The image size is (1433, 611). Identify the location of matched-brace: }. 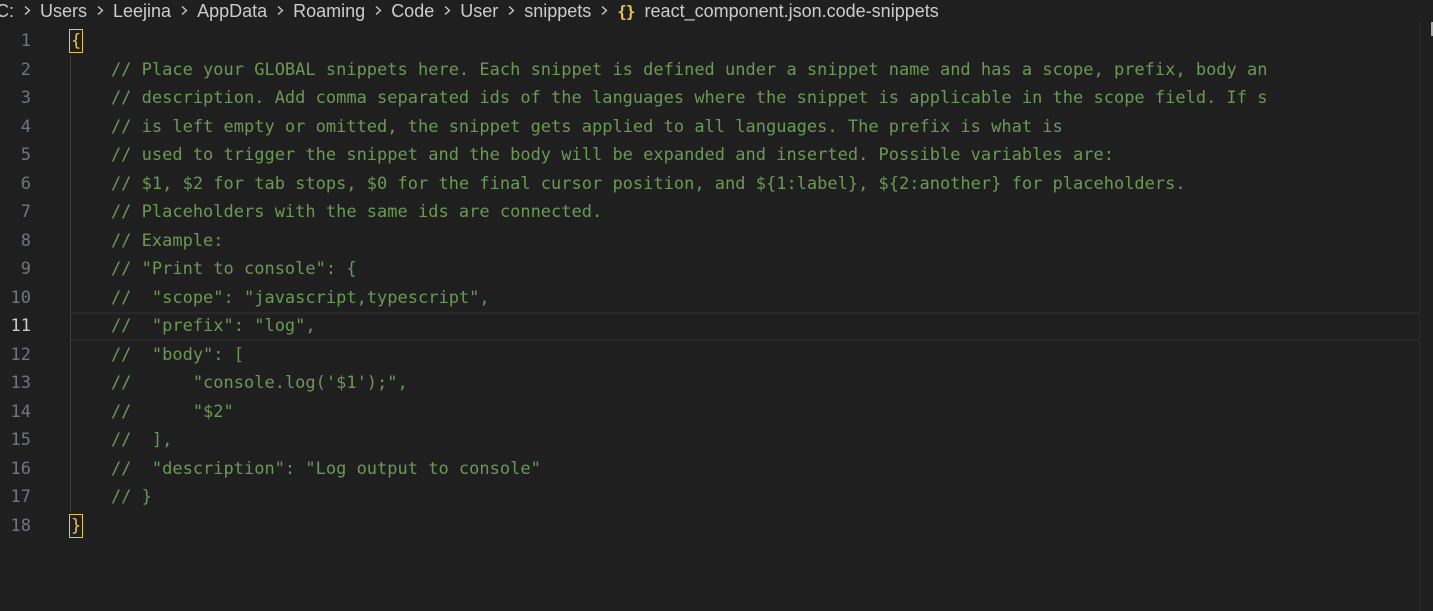
(76, 525).